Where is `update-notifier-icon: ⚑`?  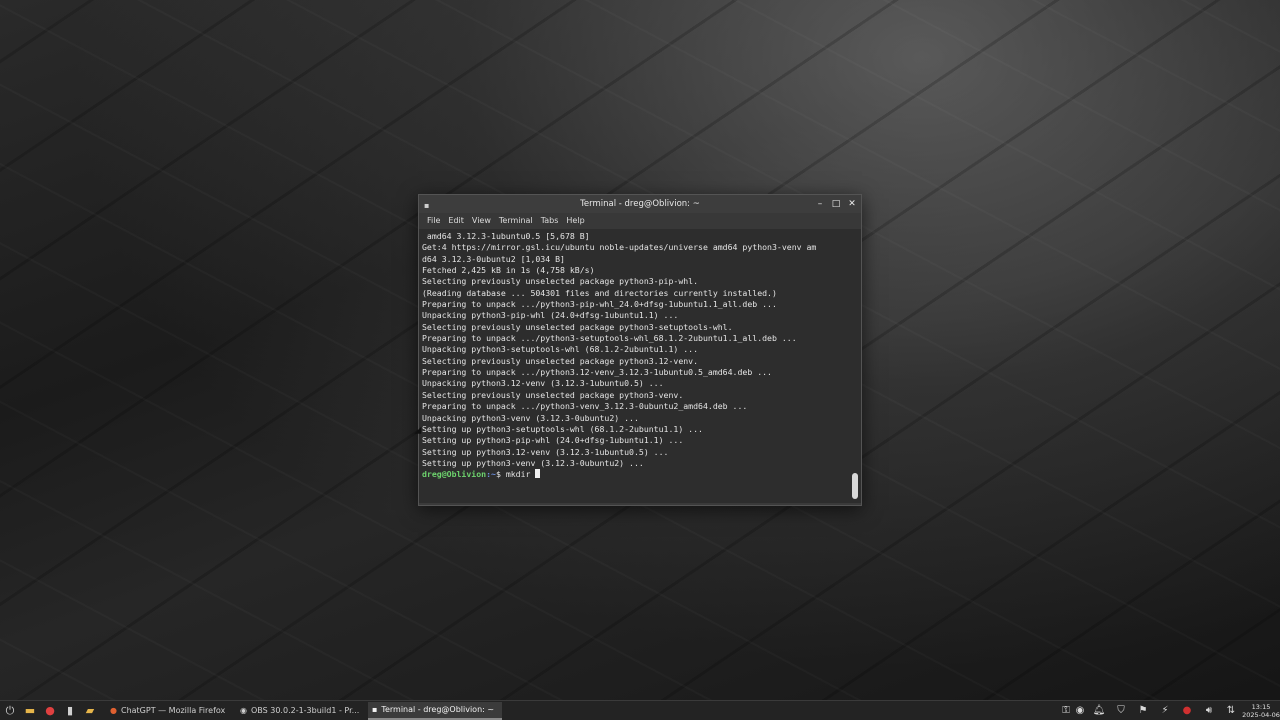
update-notifier-icon: ⚑ is located at coordinates (1143, 710).